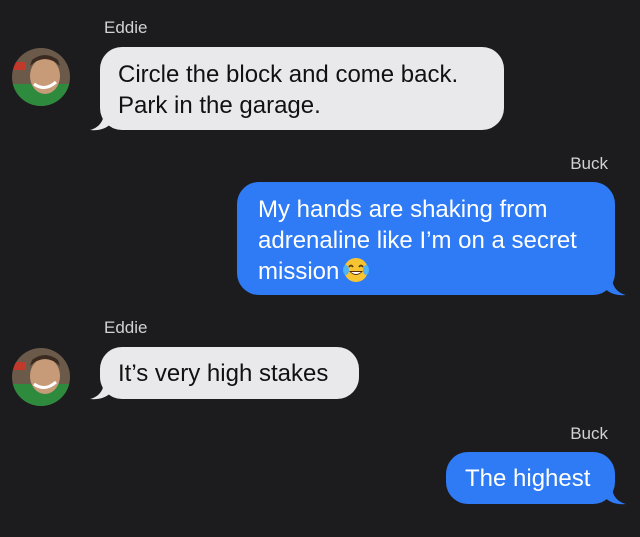  I want to click on message-line: Park in the garage., so click(219, 105).